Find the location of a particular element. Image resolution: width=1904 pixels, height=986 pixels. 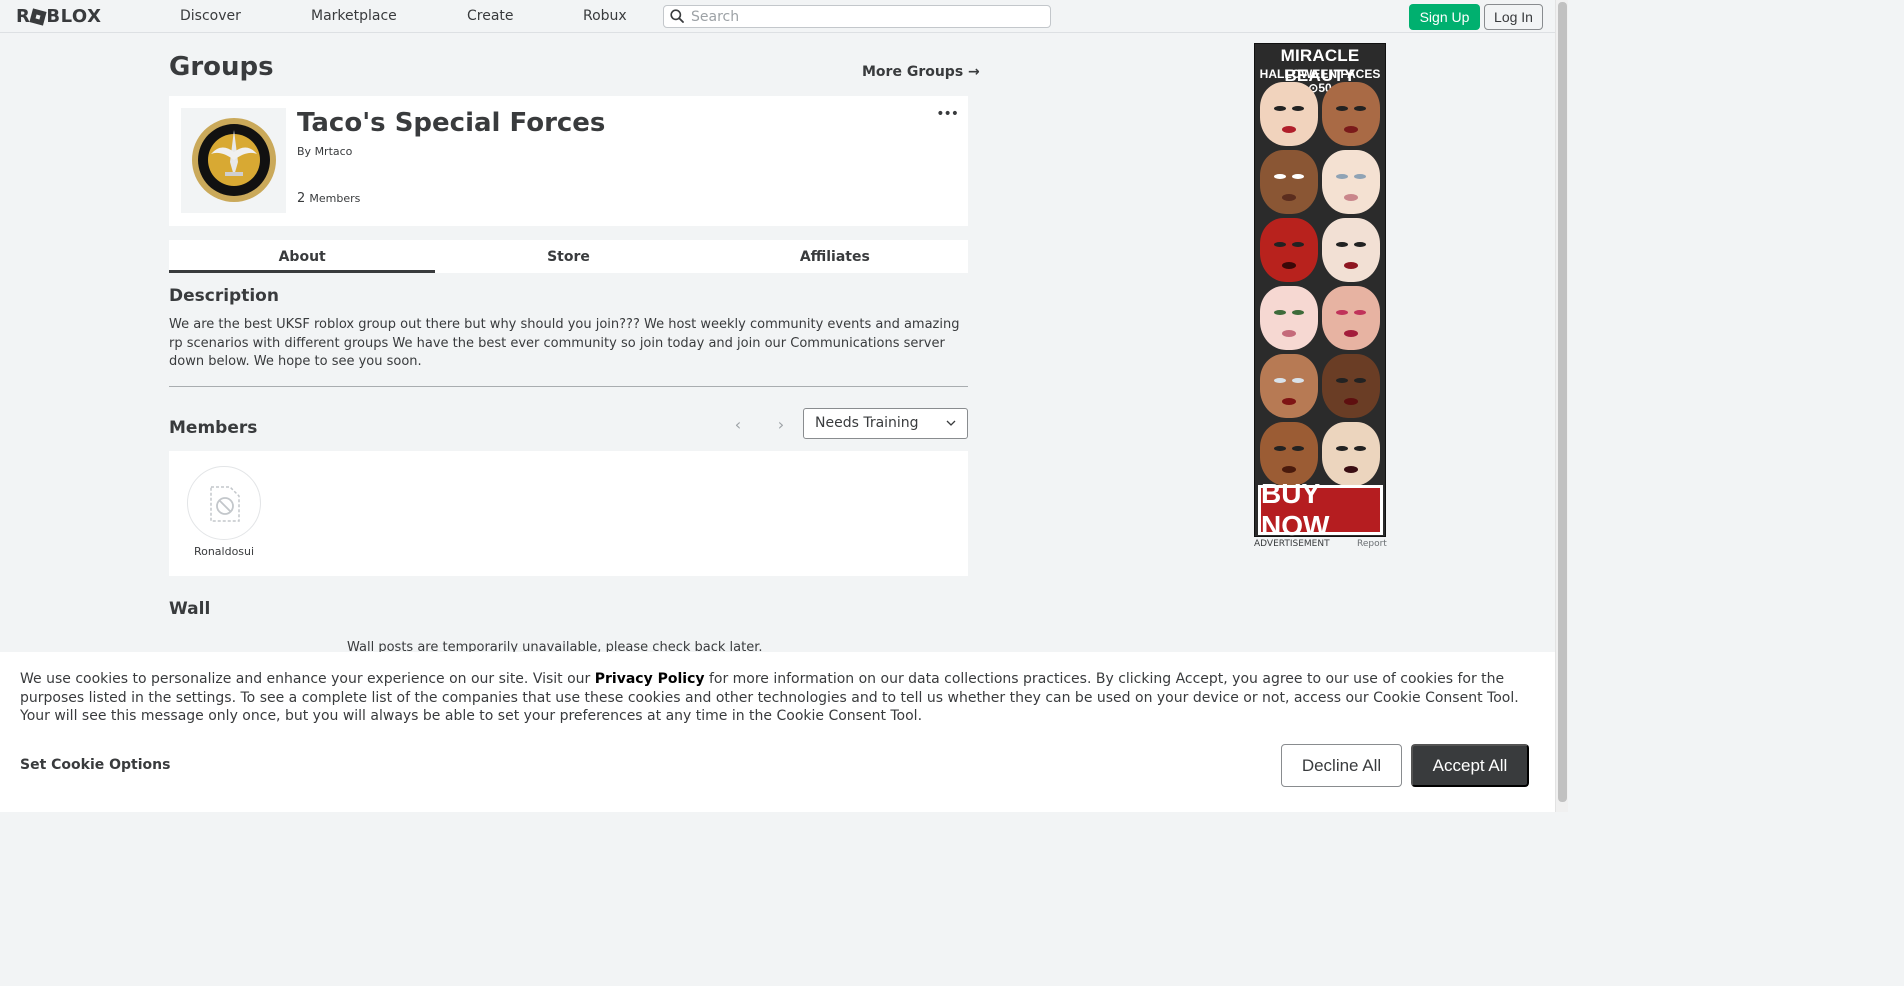

group-name: Taco's Special Forces is located at coordinates (451, 123).